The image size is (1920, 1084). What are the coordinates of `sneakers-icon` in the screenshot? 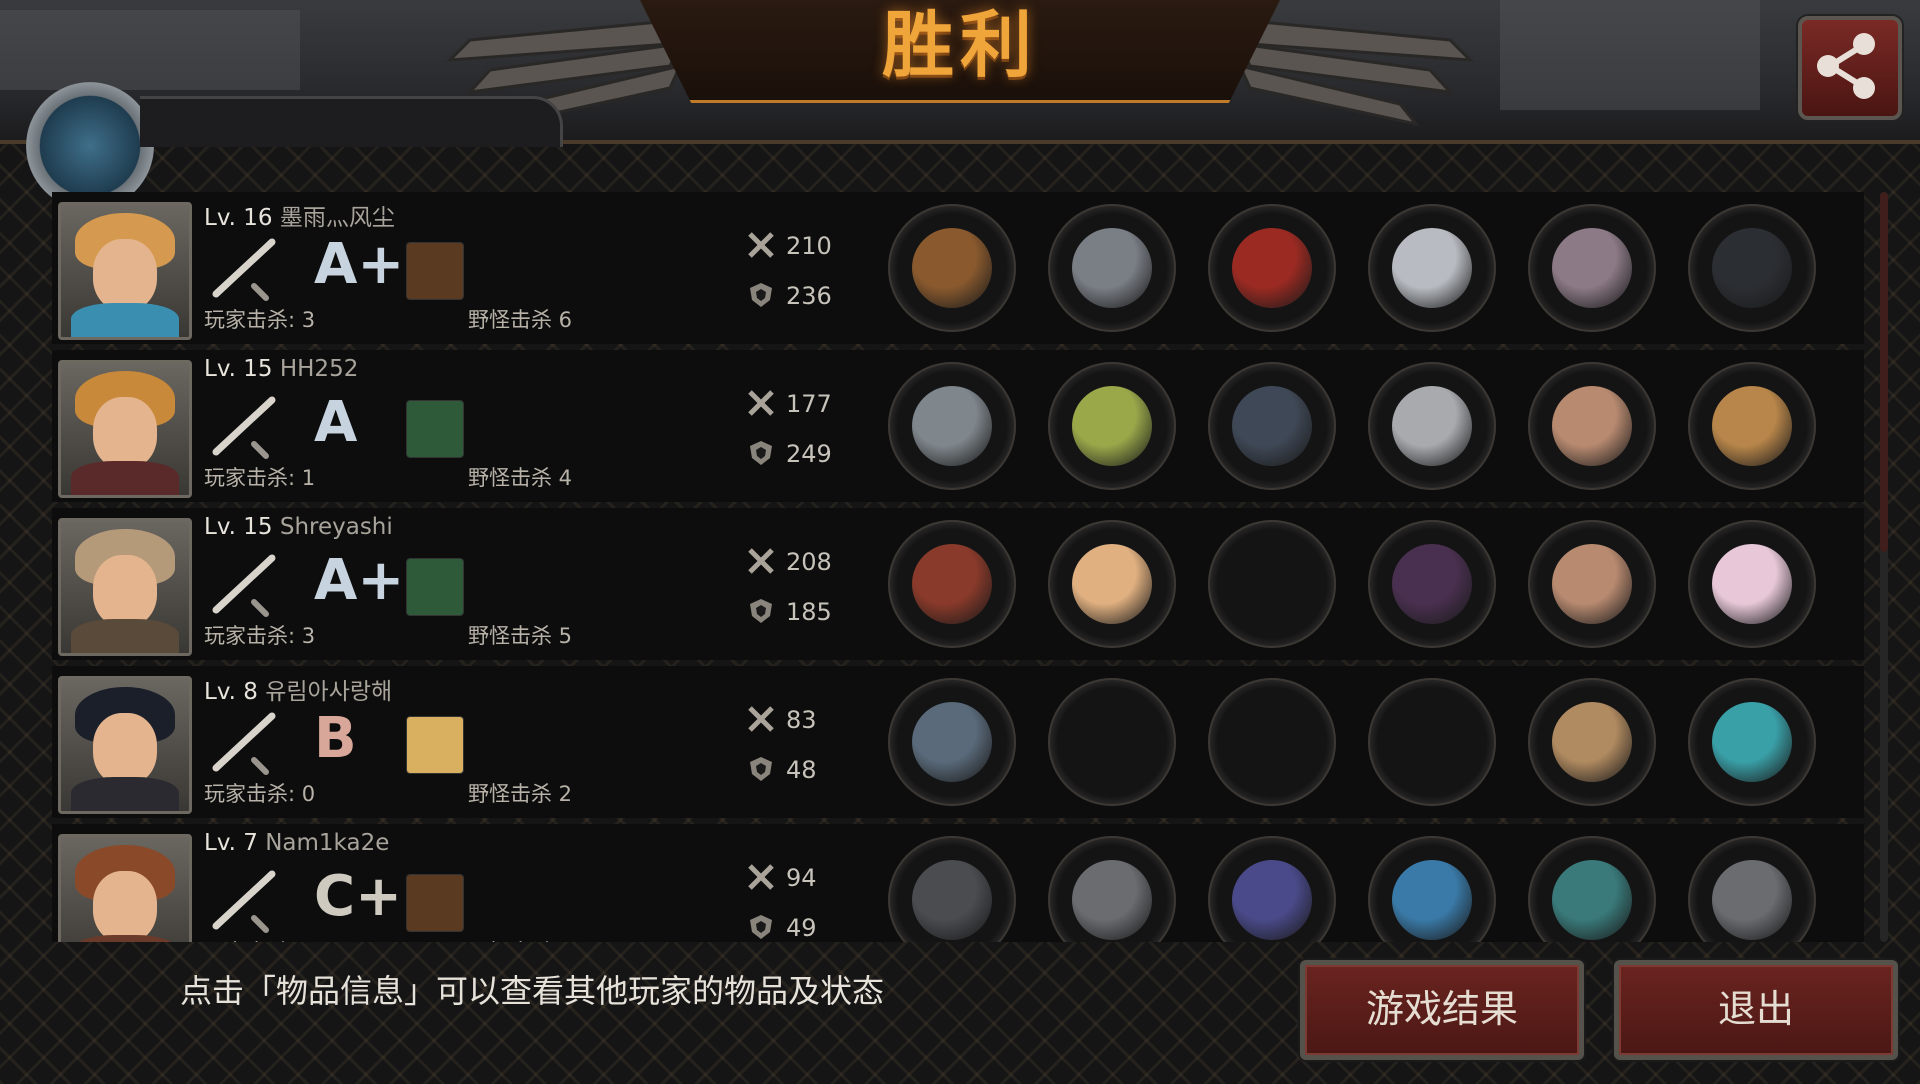 It's located at (1592, 900).